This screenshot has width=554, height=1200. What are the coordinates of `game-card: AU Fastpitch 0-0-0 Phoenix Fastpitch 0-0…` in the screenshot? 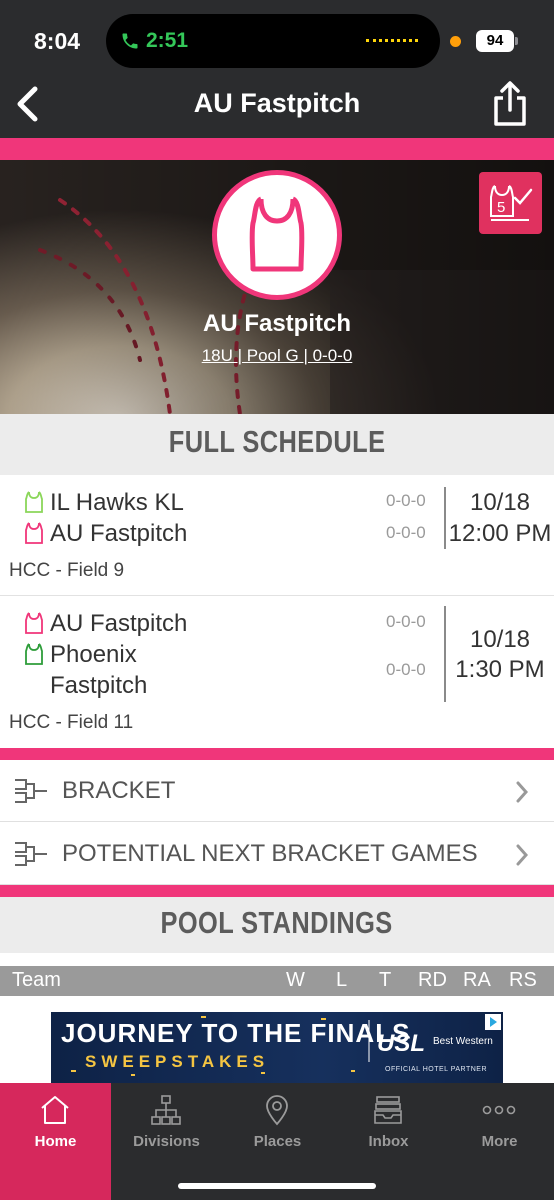 It's located at (277, 672).